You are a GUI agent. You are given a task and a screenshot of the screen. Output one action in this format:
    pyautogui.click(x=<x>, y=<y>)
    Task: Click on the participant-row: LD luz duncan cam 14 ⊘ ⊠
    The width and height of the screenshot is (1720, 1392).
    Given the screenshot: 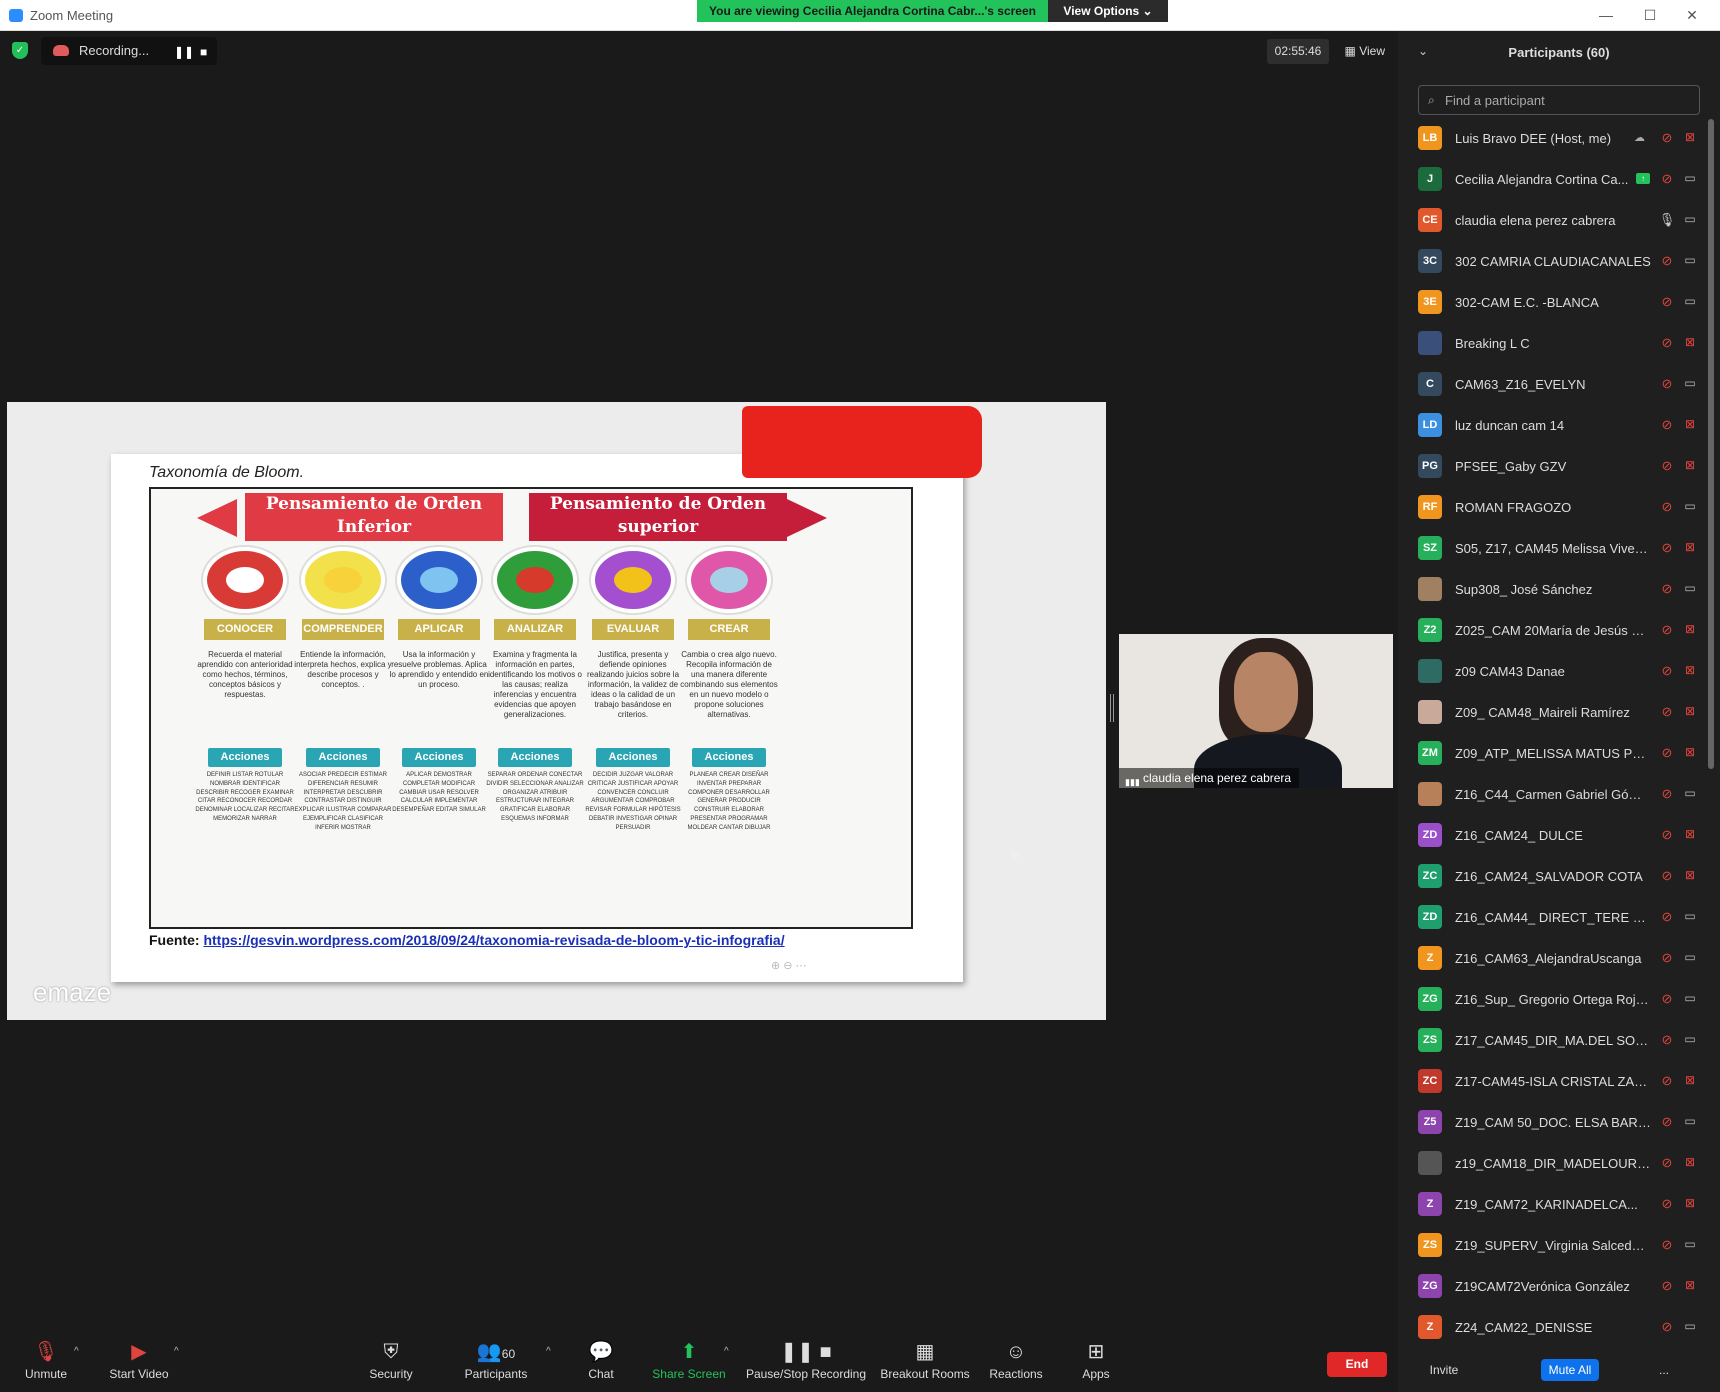 What is the action you would take?
    pyautogui.click(x=1554, y=426)
    